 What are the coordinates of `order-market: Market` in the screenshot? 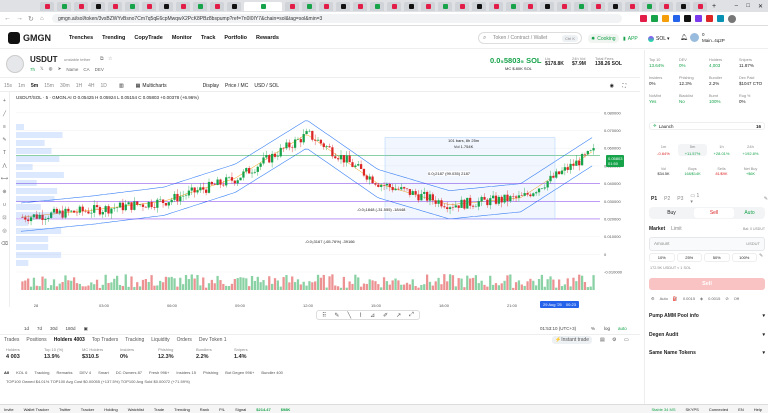 It's located at (657, 229).